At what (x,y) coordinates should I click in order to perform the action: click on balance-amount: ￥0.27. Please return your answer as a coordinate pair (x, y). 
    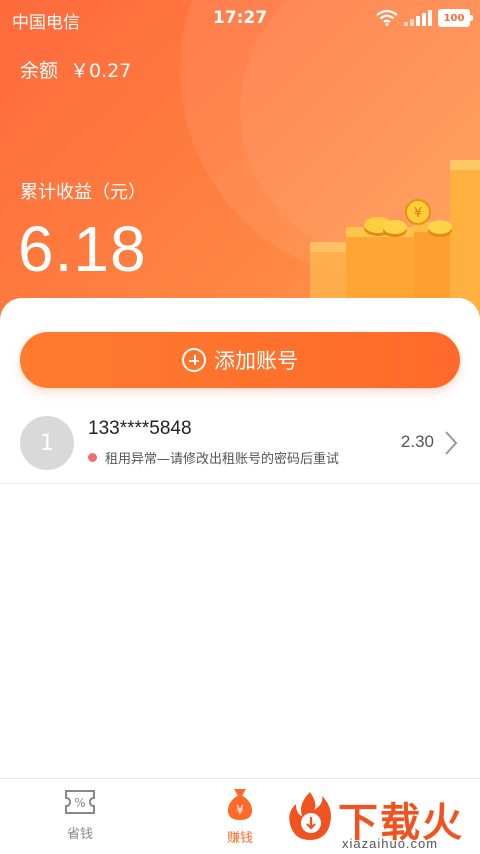
    Looking at the image, I should click on (101, 71).